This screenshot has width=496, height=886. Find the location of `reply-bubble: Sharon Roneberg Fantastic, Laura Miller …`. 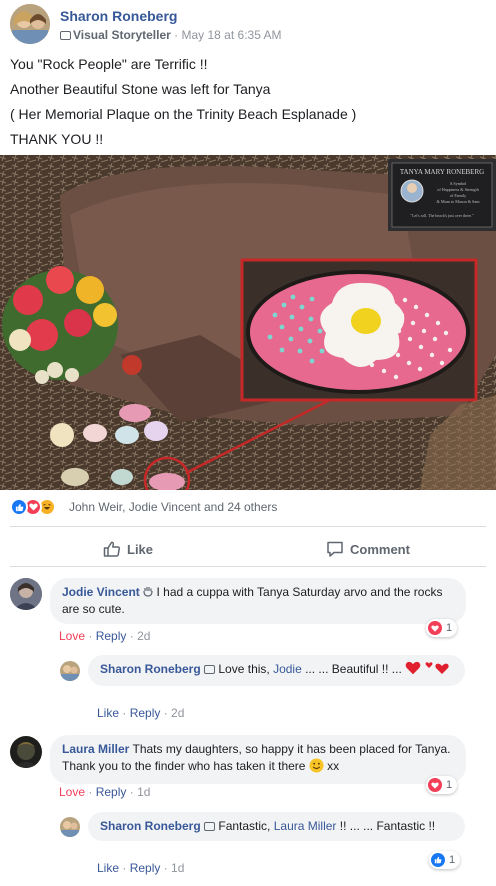

reply-bubble: Sharon Roneberg Fantastic, Laura Miller … is located at coordinates (276, 826).